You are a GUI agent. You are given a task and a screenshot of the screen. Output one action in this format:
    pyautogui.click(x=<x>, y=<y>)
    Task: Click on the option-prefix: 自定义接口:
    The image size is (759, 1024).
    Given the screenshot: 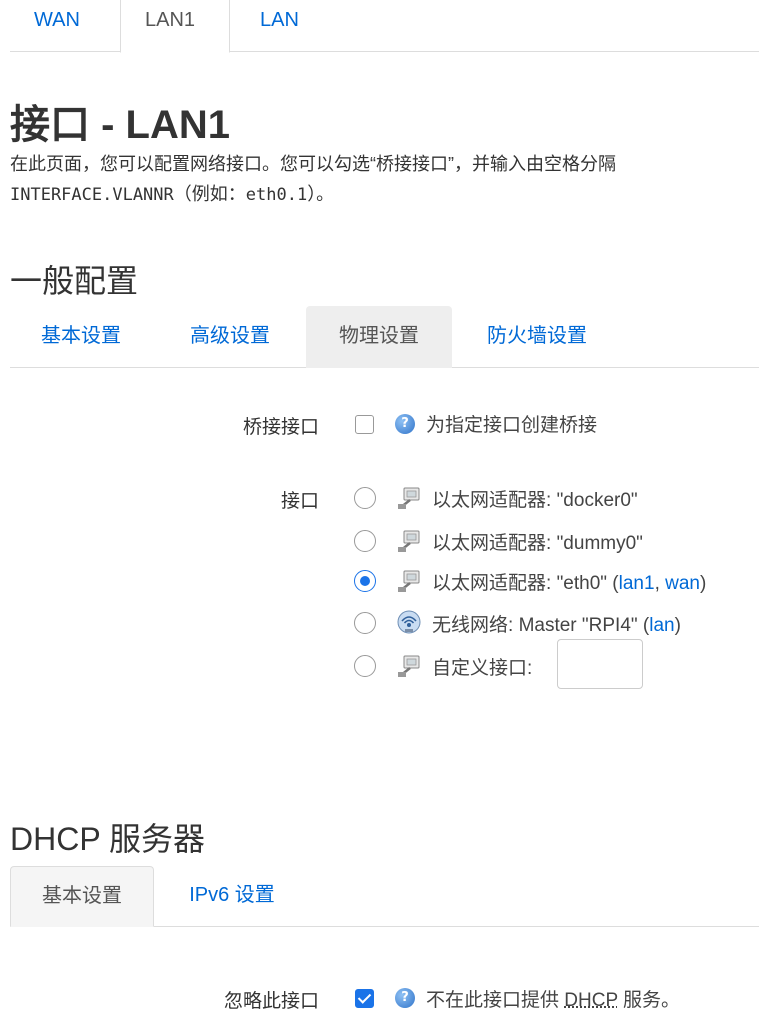 What is the action you would take?
    pyautogui.click(x=482, y=668)
    